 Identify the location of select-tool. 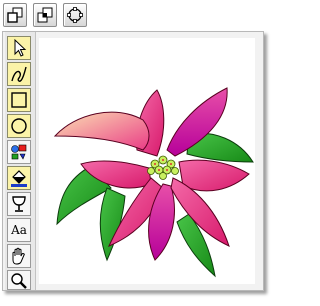
(19, 48).